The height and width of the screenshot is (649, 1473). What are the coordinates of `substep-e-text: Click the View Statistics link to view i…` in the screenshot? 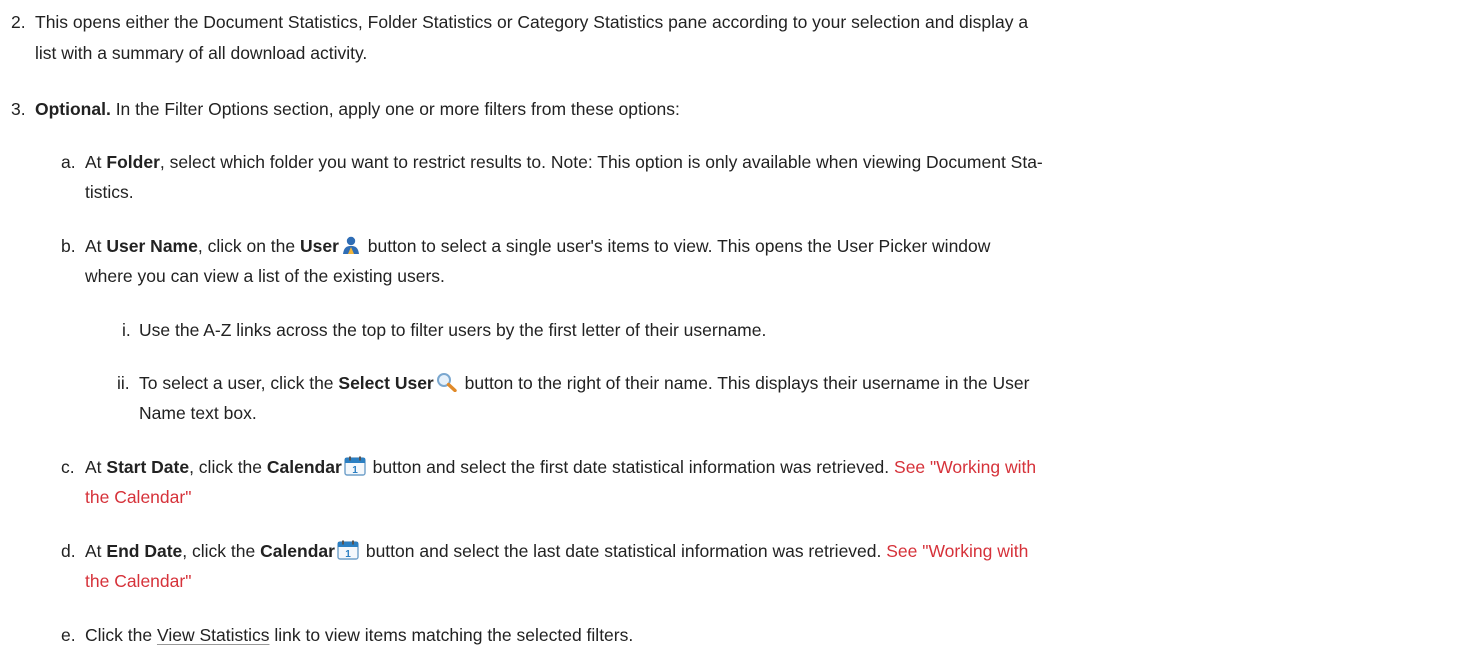 It's located at (359, 635).